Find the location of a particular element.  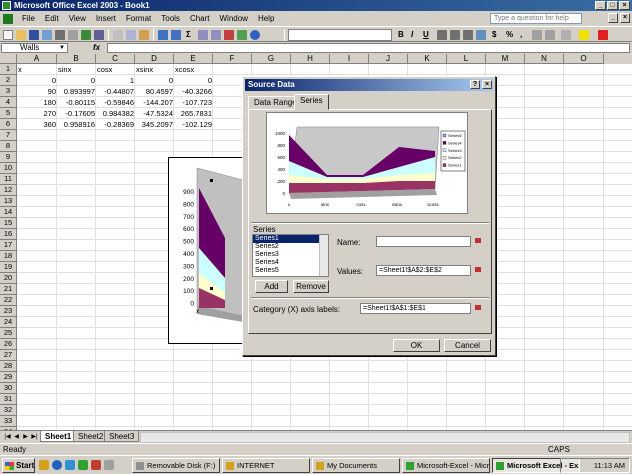

series-values-input: =Sheet1!$A$2:$E$2 is located at coordinates (423, 270).